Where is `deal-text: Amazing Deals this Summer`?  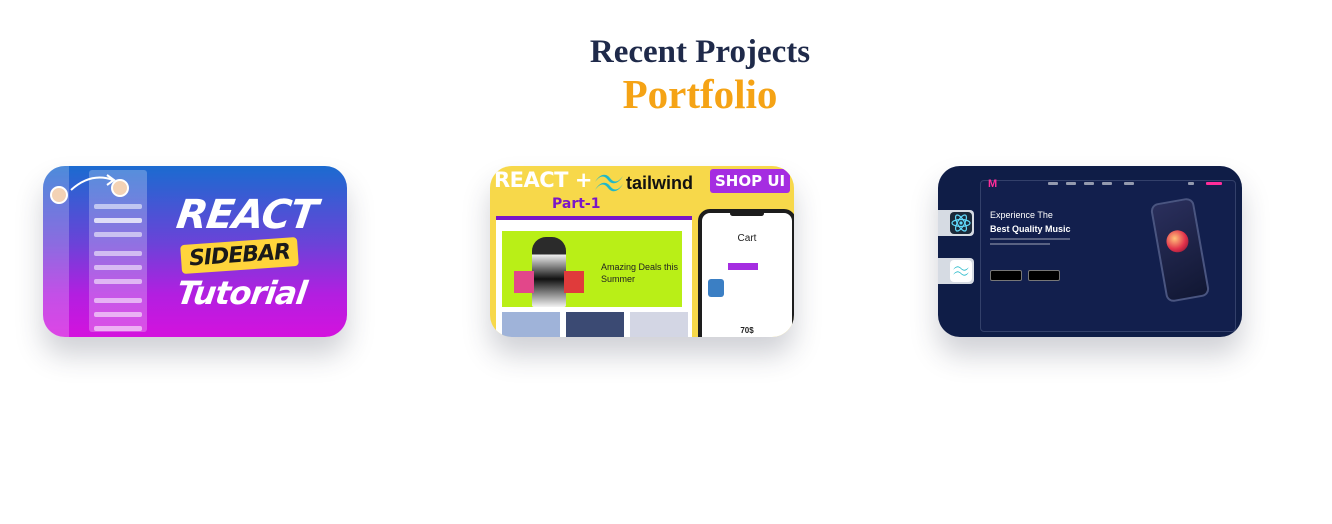
deal-text: Amazing Deals this Summer is located at coordinates (640, 273).